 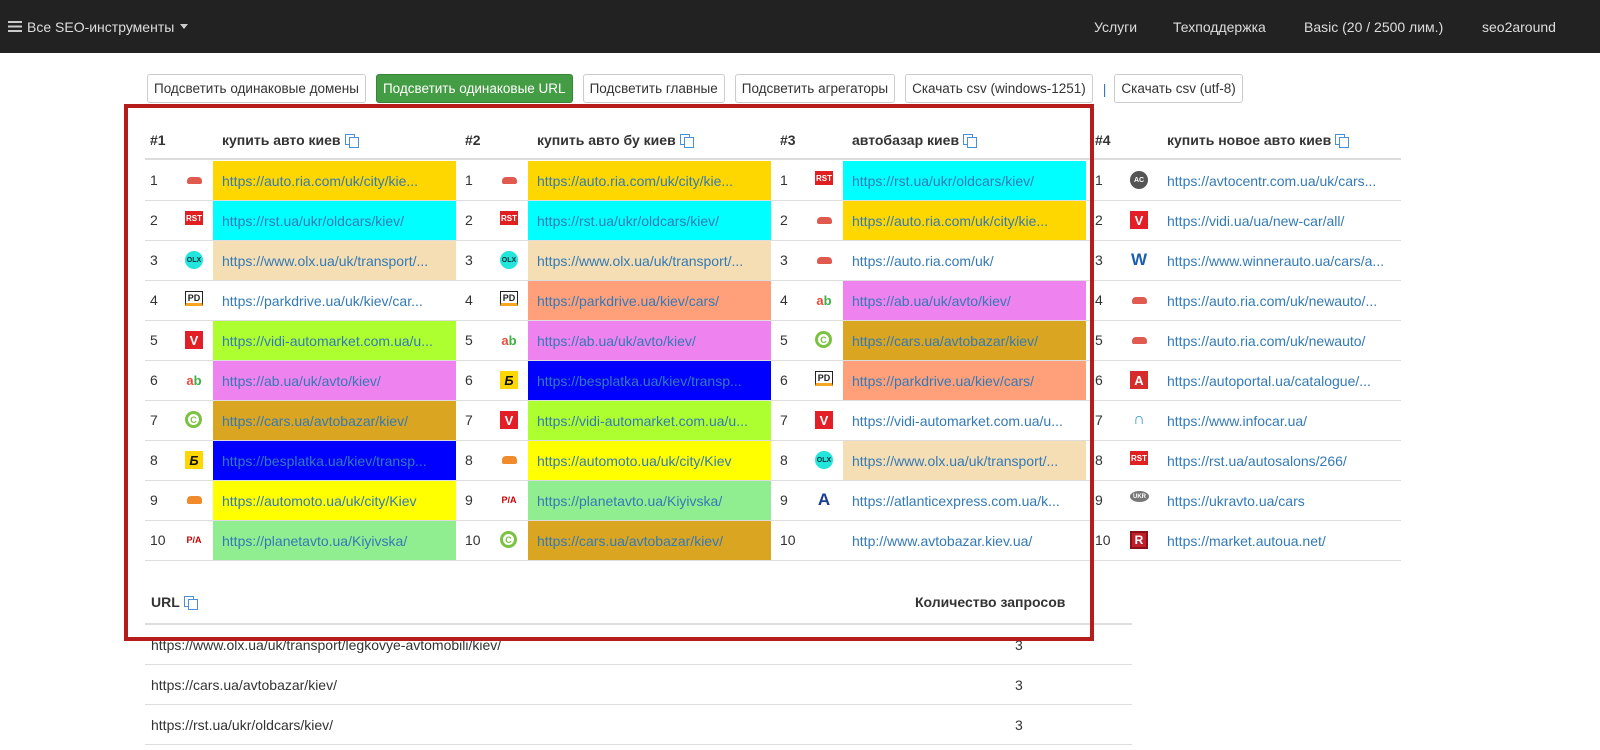 I want to click on highlight-aggregators-button: Подсветить агрегаторы, so click(x=815, y=88).